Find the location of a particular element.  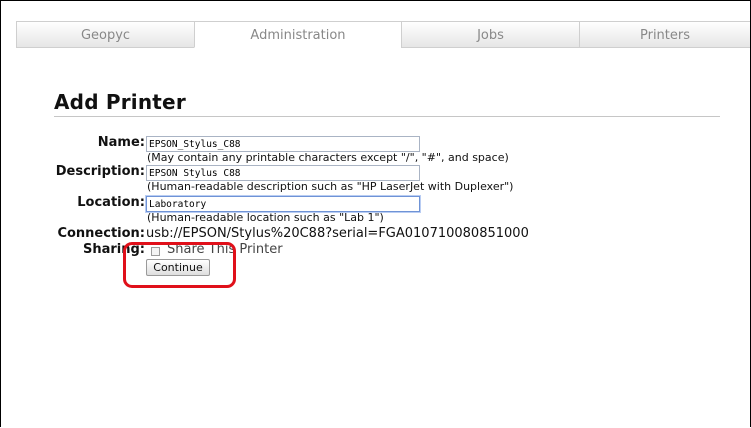

tab-printers: Printers is located at coordinates (664, 34).